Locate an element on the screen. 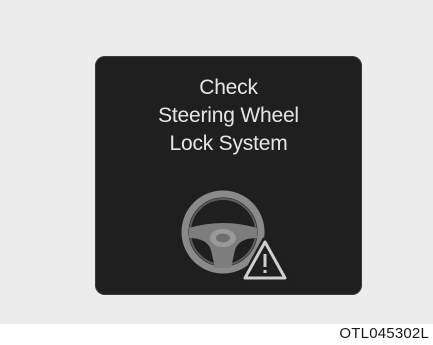  steering-wheel-warning-icon is located at coordinates (235, 236).